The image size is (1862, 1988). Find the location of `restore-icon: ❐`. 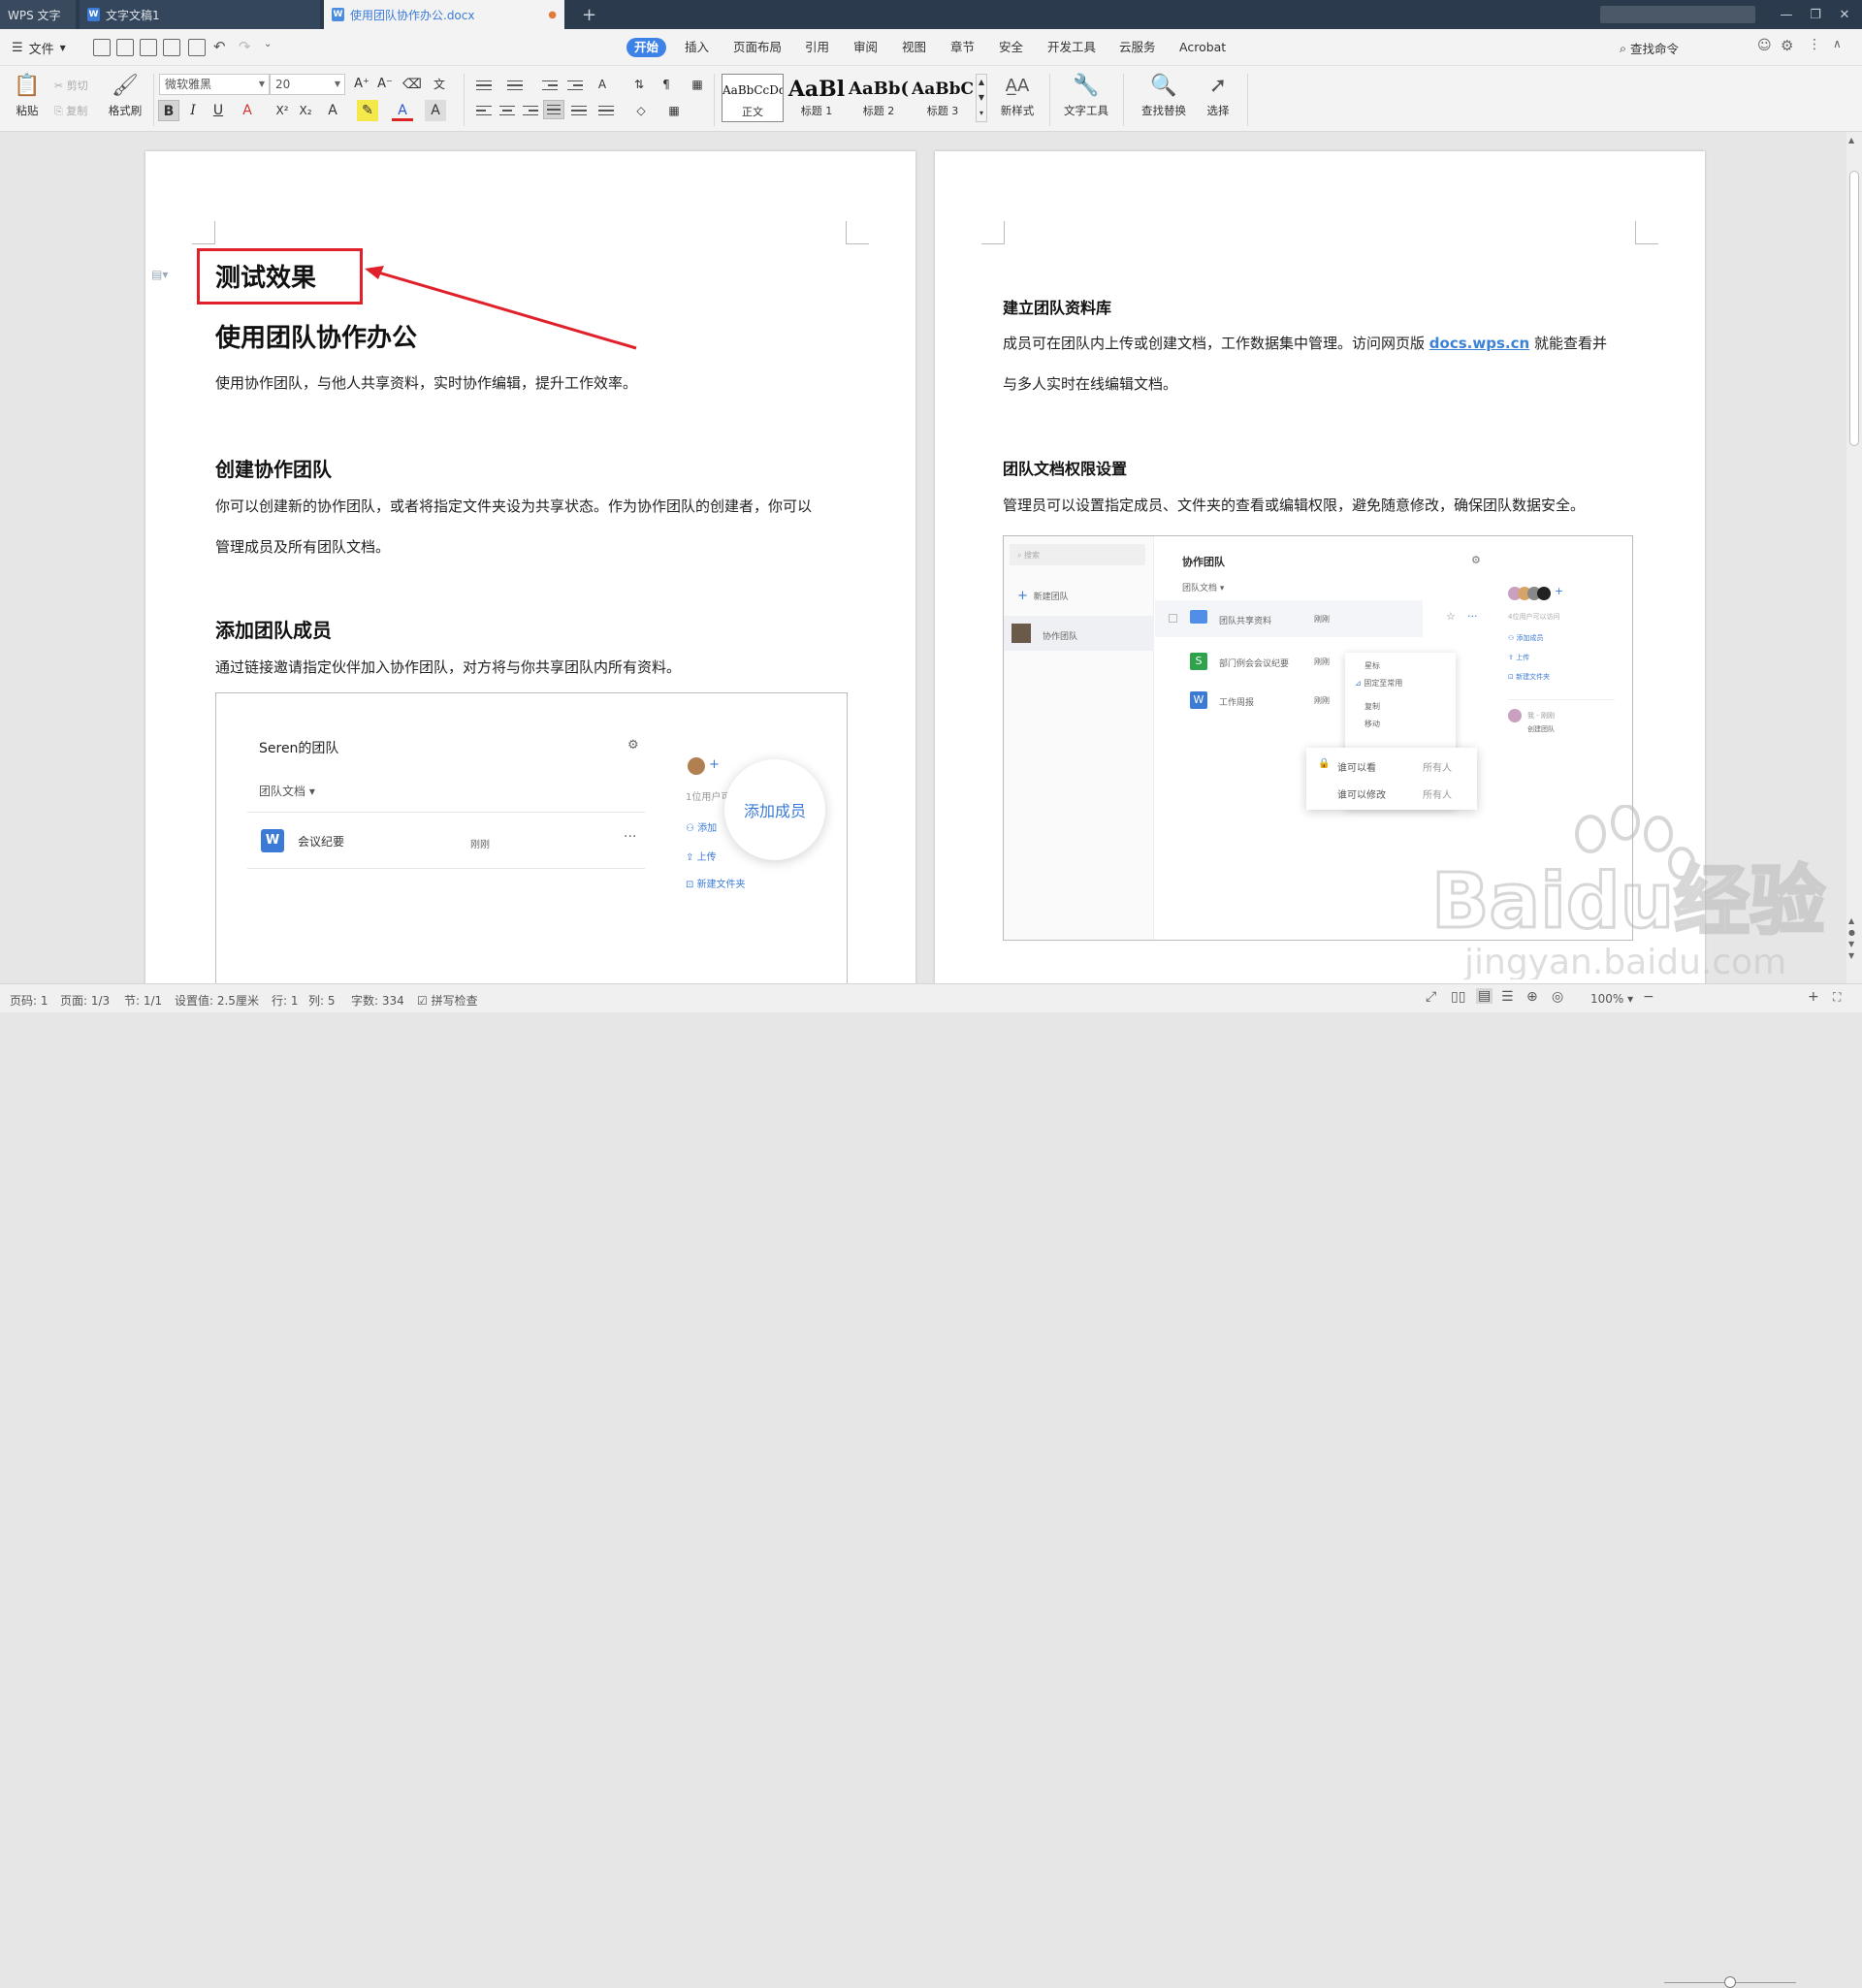

restore-icon: ❐ is located at coordinates (1816, 14).